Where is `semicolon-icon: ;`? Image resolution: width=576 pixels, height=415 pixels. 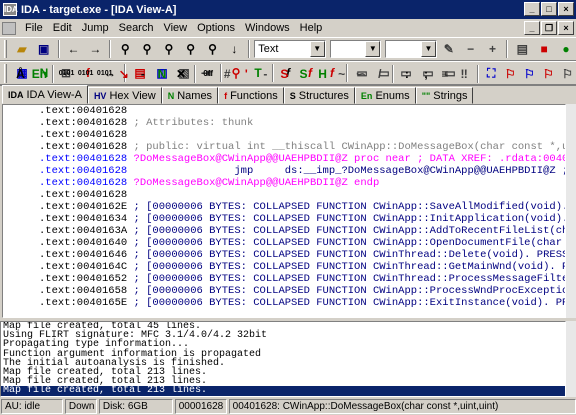
semicolon-icon: ; is located at coordinates (425, 74).